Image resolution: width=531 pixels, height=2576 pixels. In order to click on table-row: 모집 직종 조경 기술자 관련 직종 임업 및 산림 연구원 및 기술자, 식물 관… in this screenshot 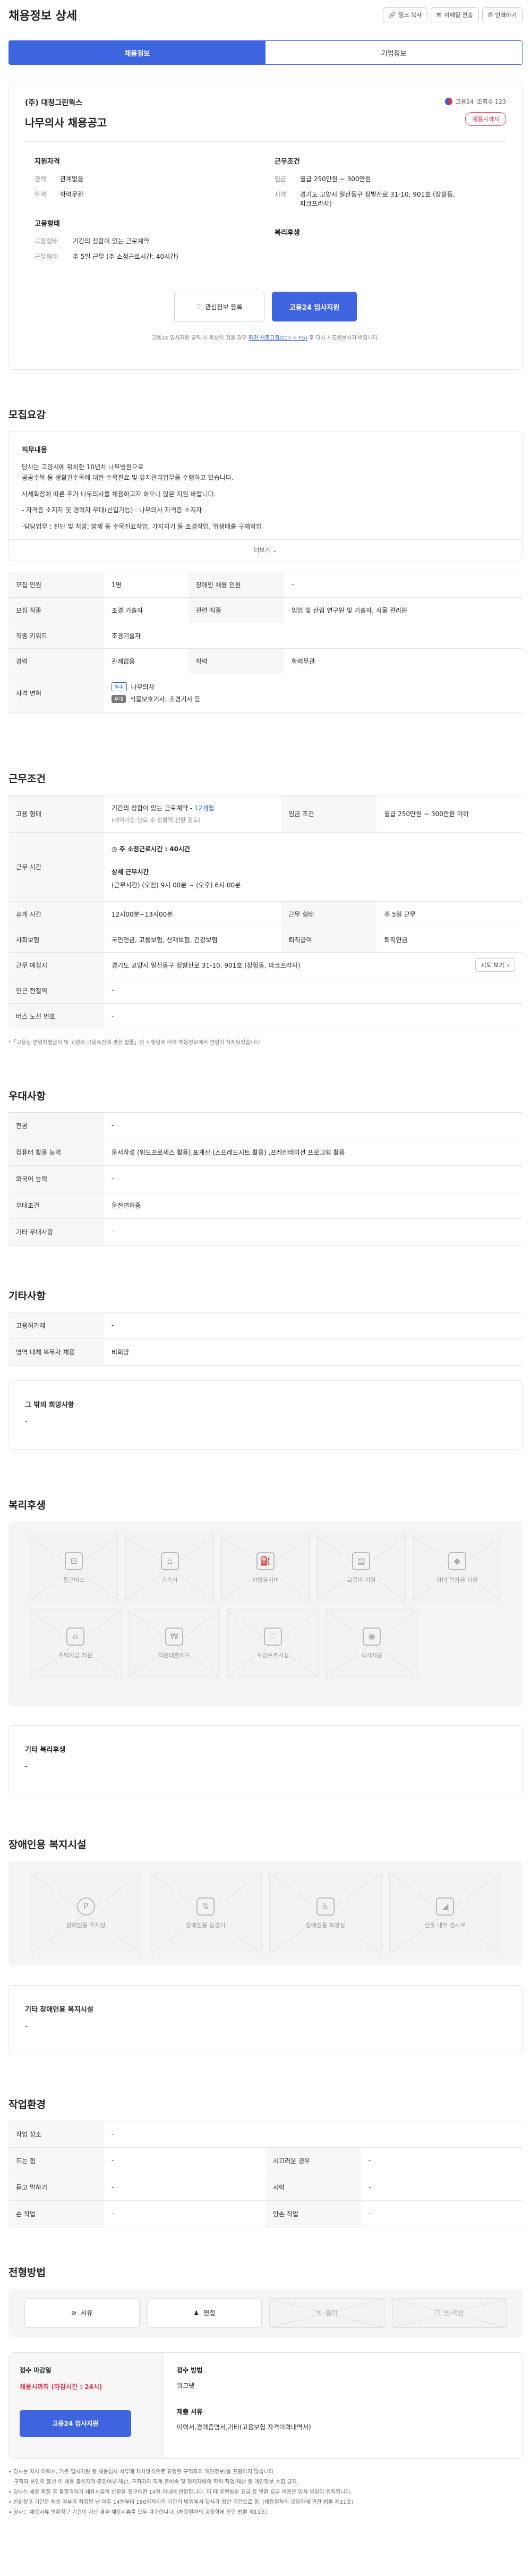, I will do `click(265, 610)`.